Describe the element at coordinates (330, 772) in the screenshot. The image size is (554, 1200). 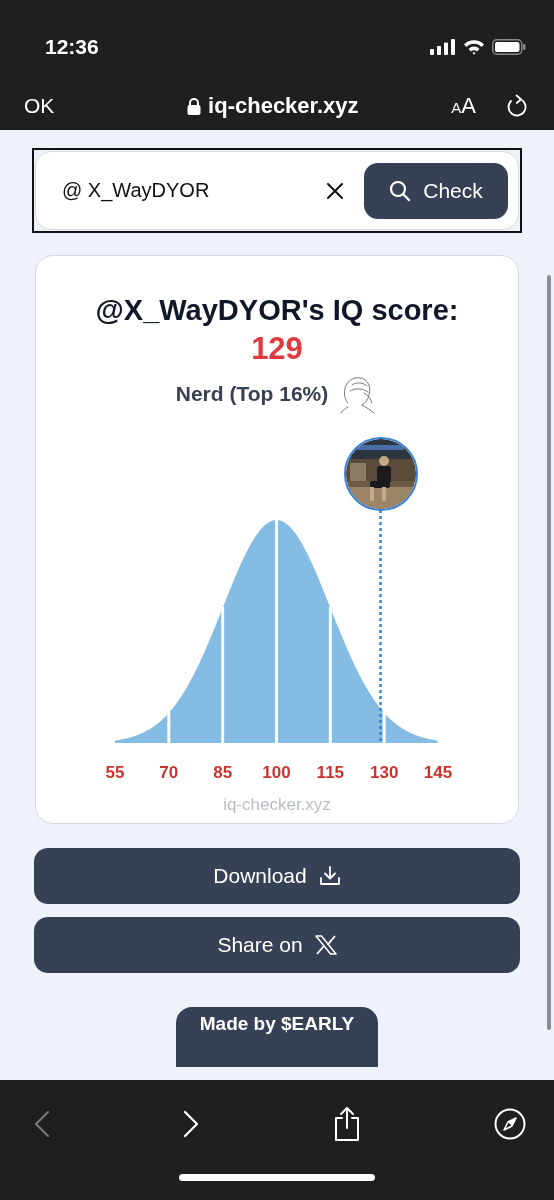
I see `axis-label: 115` at that location.